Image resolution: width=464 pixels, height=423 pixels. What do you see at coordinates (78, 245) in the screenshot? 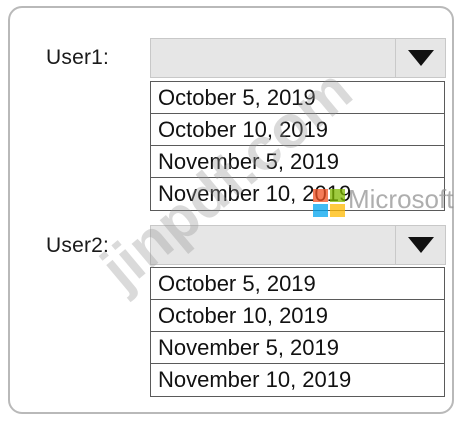
I see `user2-label: User2:` at bounding box center [78, 245].